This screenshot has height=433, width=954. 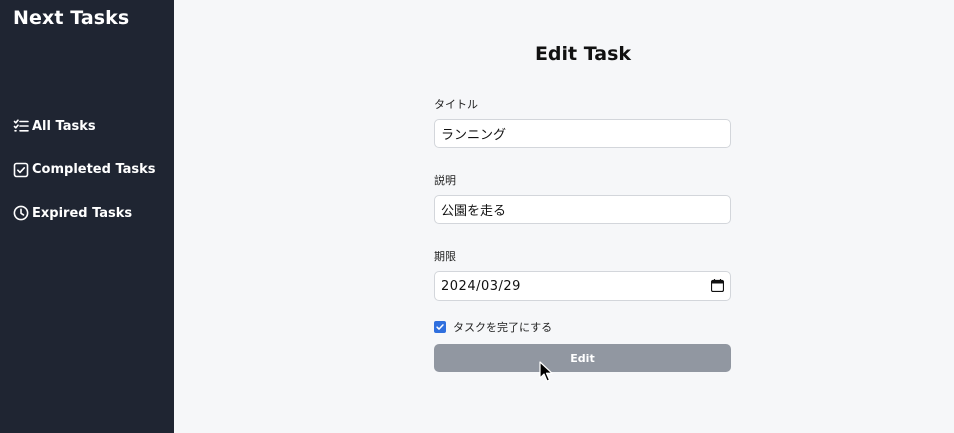 I want to click on sidebar-item-expired-tasks: Expired Tasks, so click(x=92, y=213).